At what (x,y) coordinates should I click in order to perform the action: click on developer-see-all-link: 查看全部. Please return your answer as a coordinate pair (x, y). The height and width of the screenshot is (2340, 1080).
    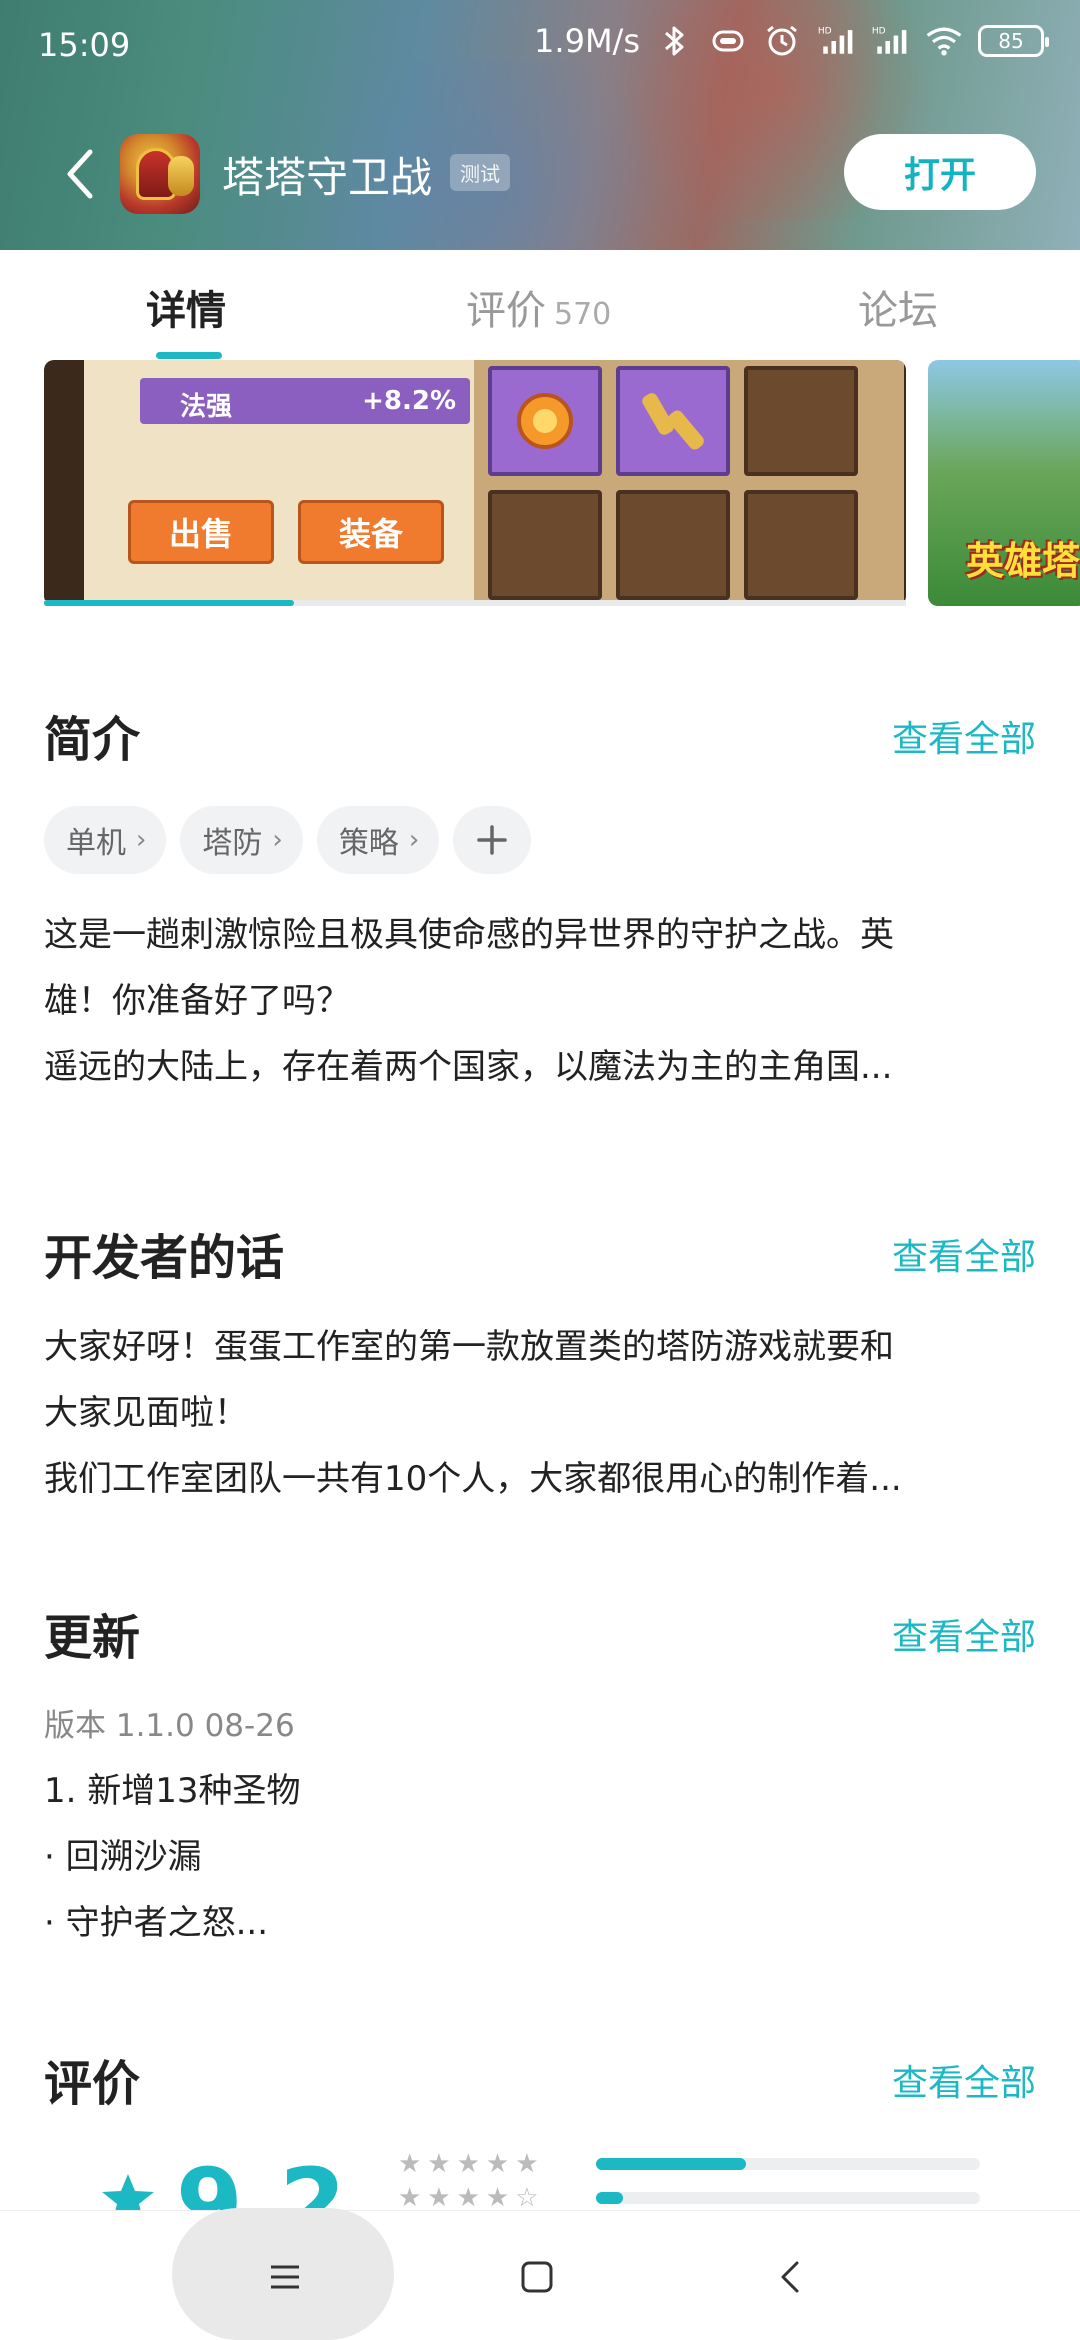
    Looking at the image, I should click on (964, 1254).